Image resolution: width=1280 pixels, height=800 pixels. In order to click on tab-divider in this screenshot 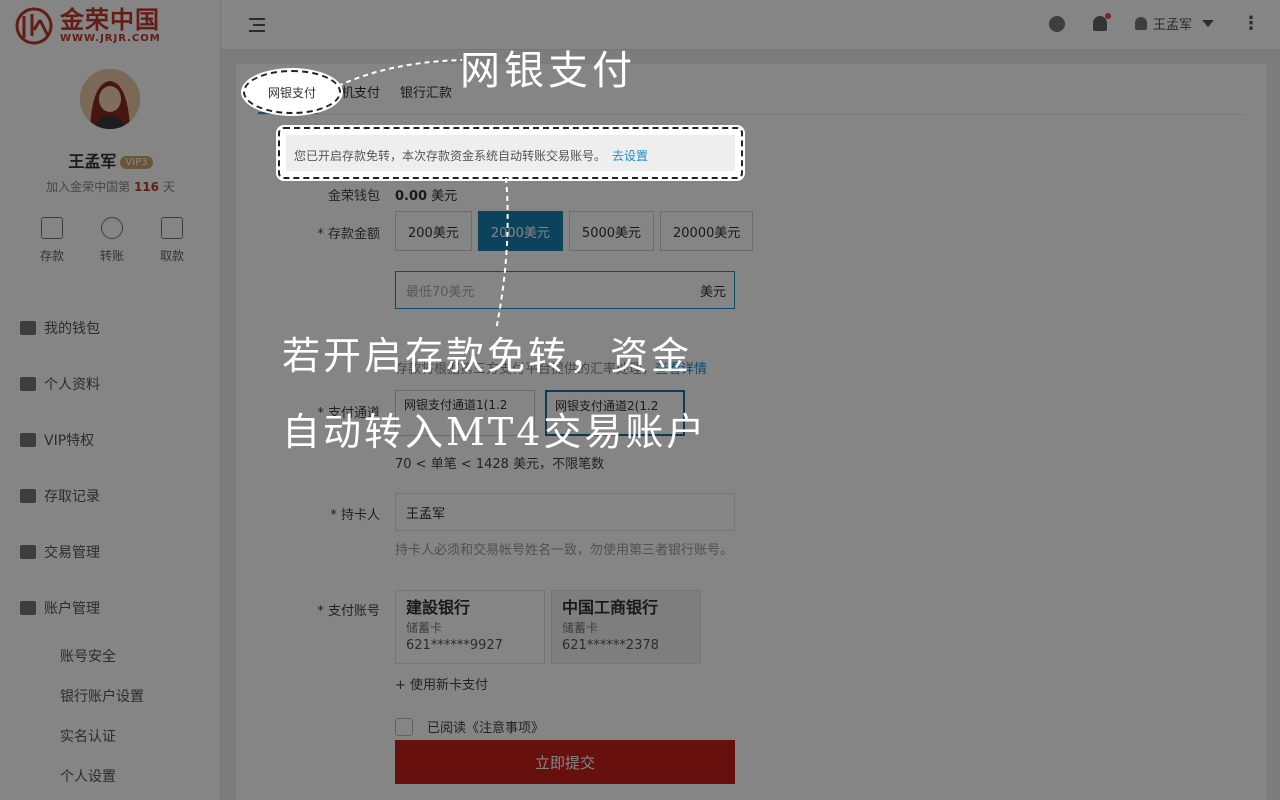, I will do `click(751, 114)`.